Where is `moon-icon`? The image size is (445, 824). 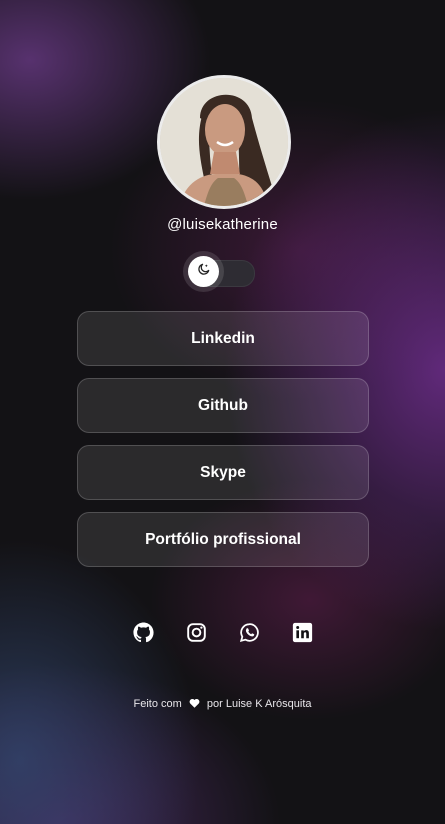
moon-icon is located at coordinates (204, 271).